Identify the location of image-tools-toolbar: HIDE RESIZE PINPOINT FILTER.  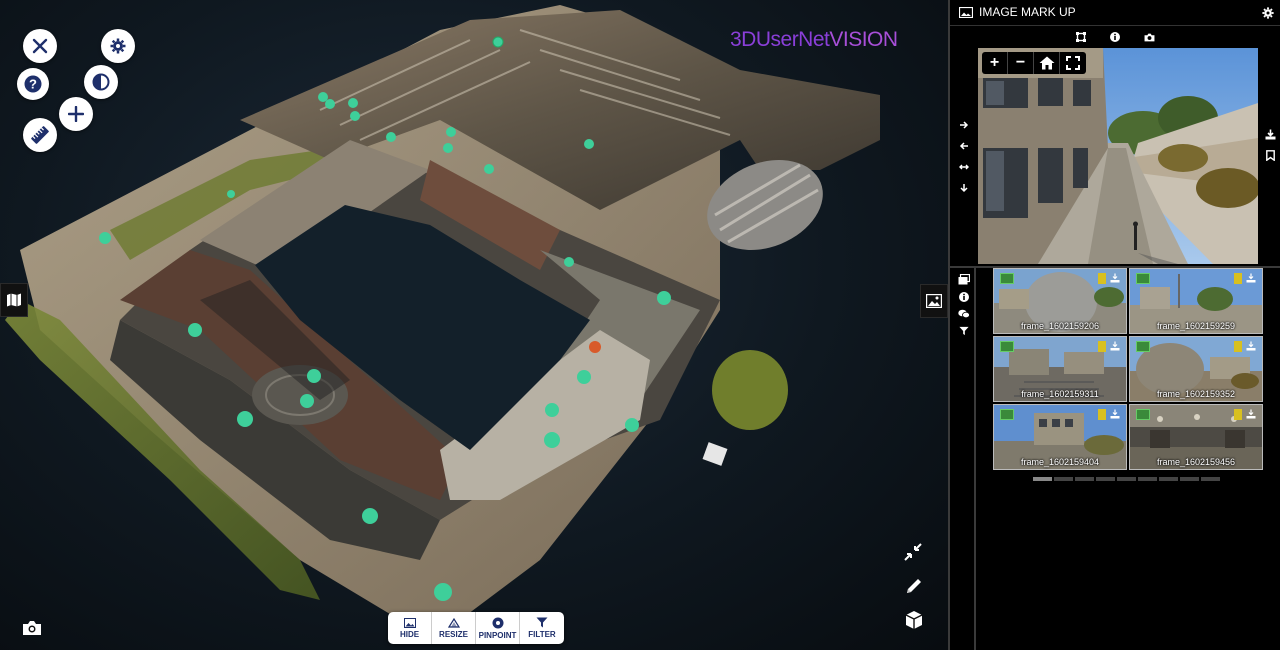
(476, 628).